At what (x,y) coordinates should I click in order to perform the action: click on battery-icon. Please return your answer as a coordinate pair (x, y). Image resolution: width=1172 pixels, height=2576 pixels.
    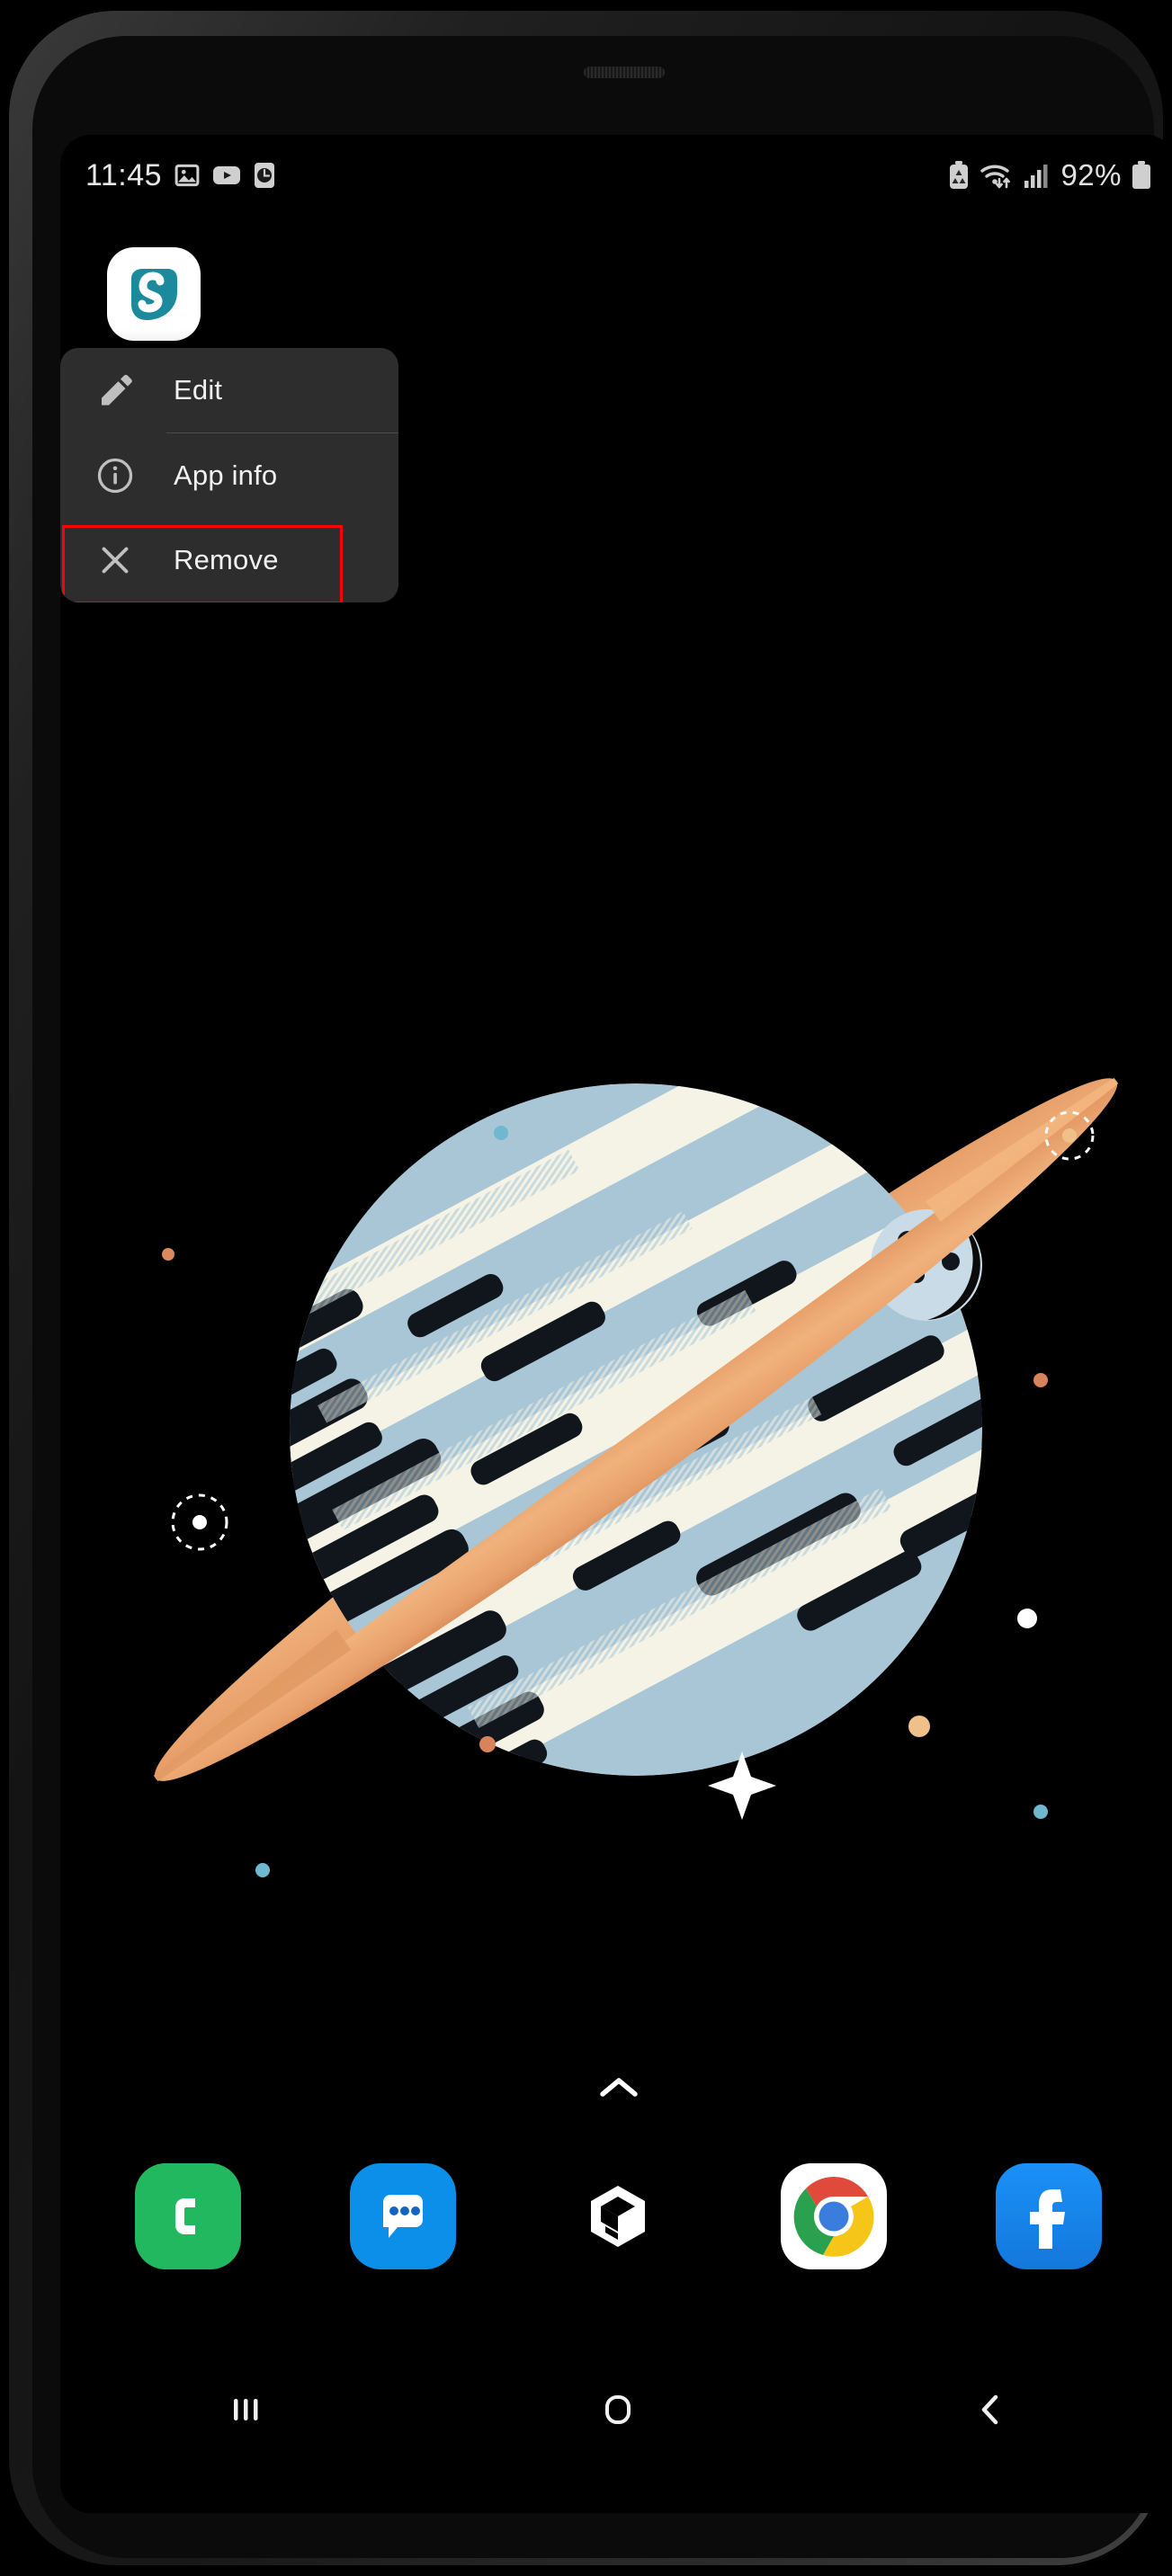
    Looking at the image, I should click on (1141, 176).